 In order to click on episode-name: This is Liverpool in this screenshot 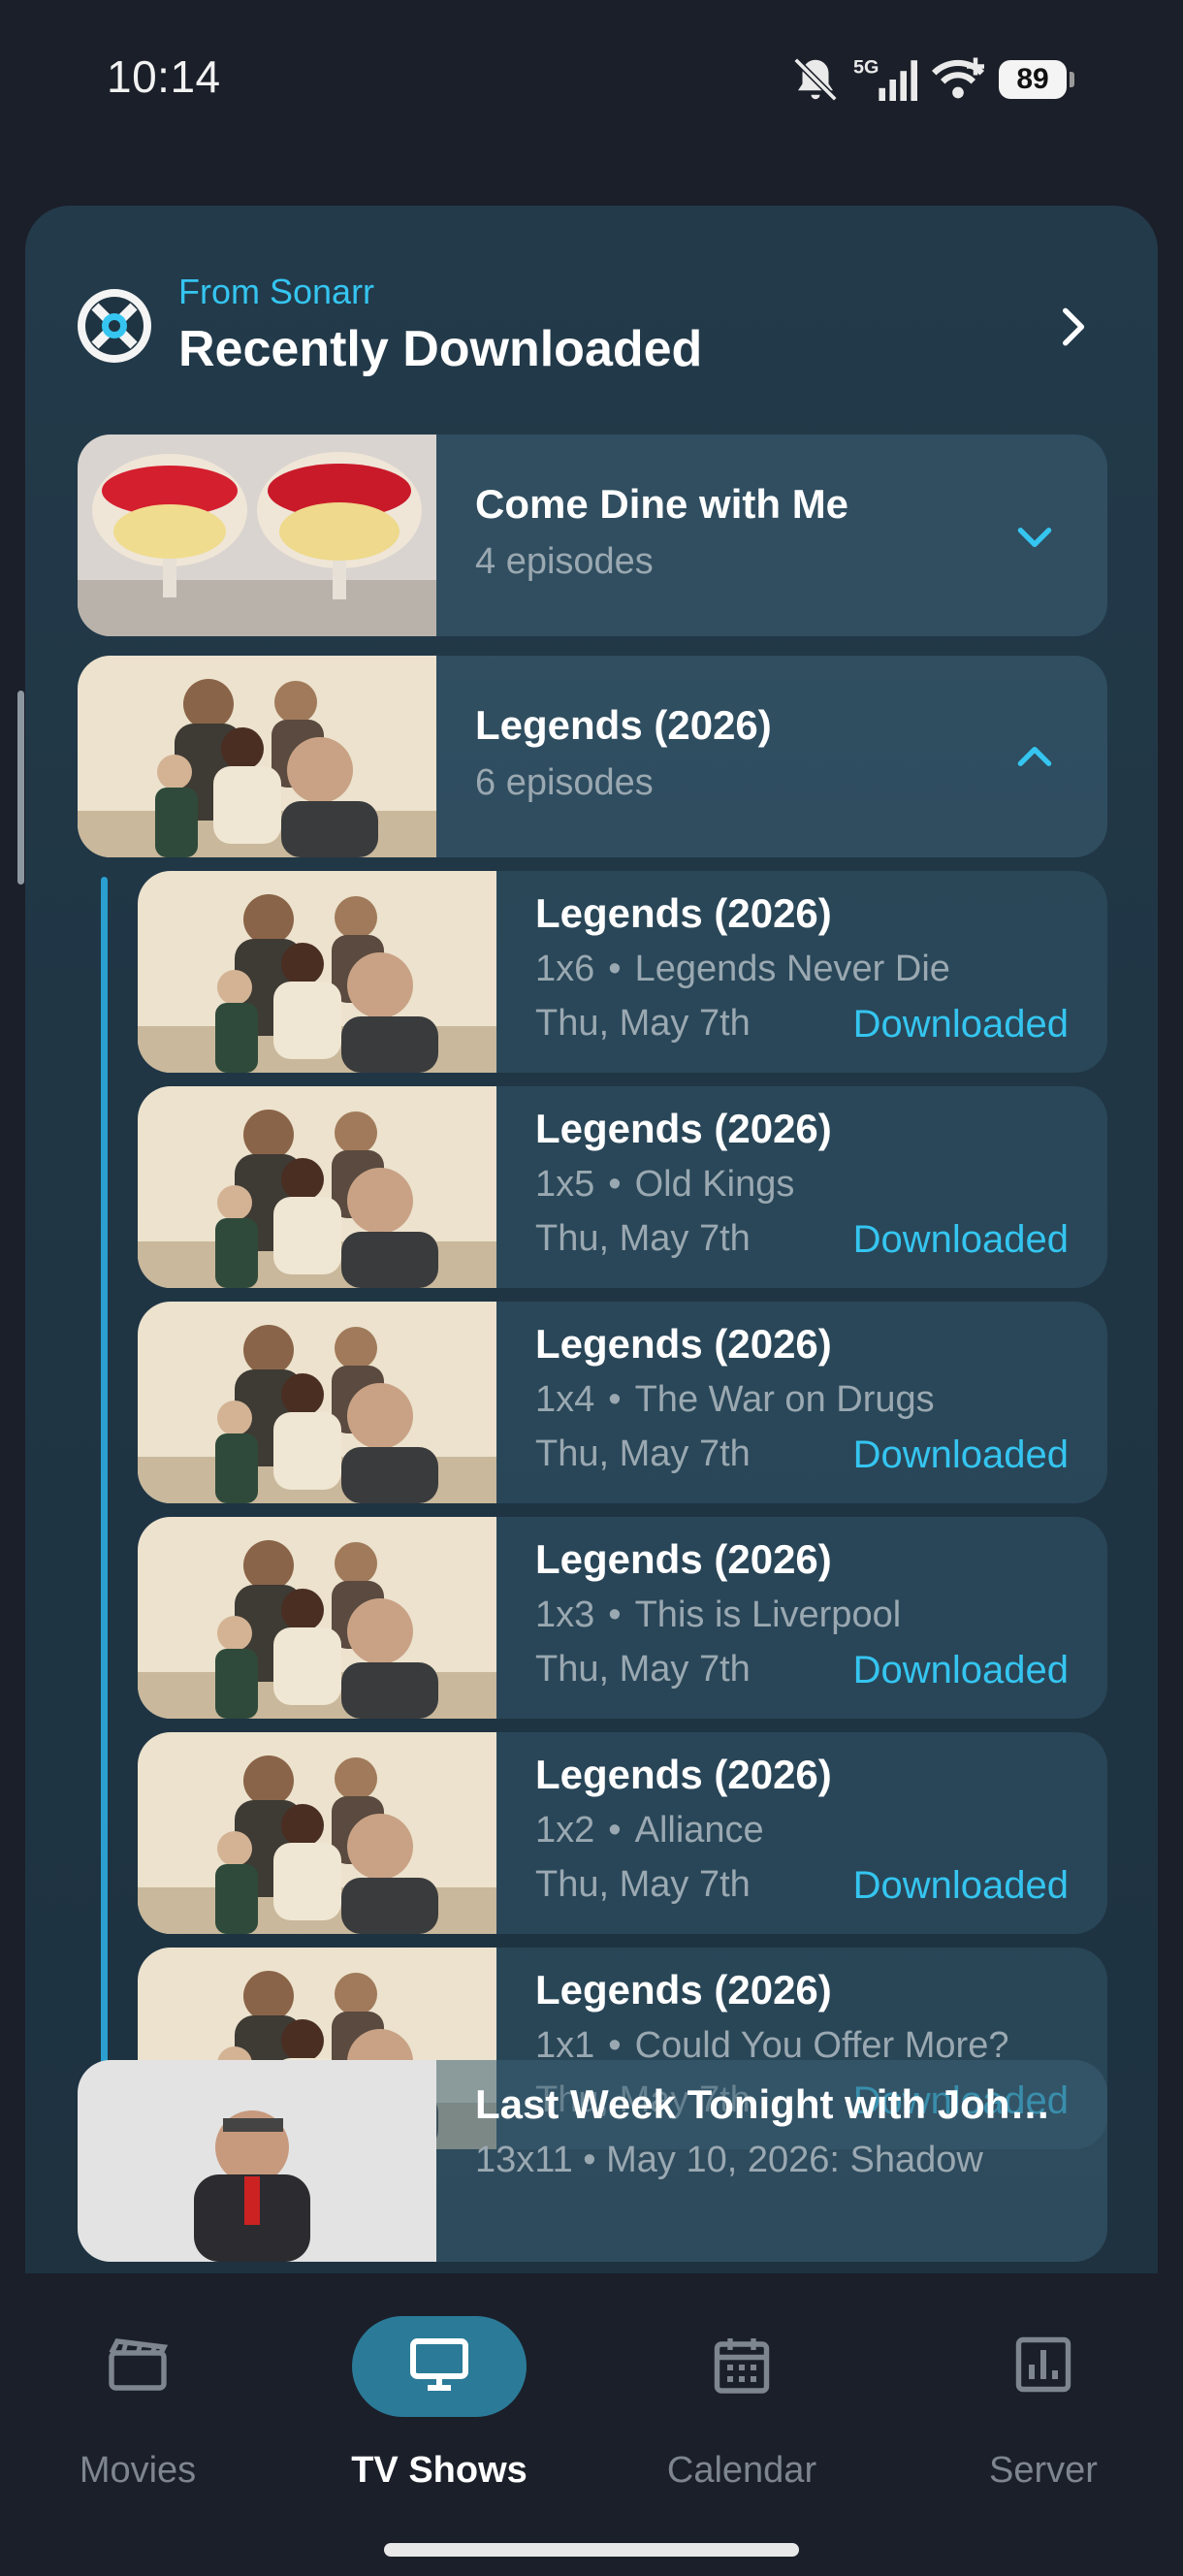, I will do `click(768, 1614)`.